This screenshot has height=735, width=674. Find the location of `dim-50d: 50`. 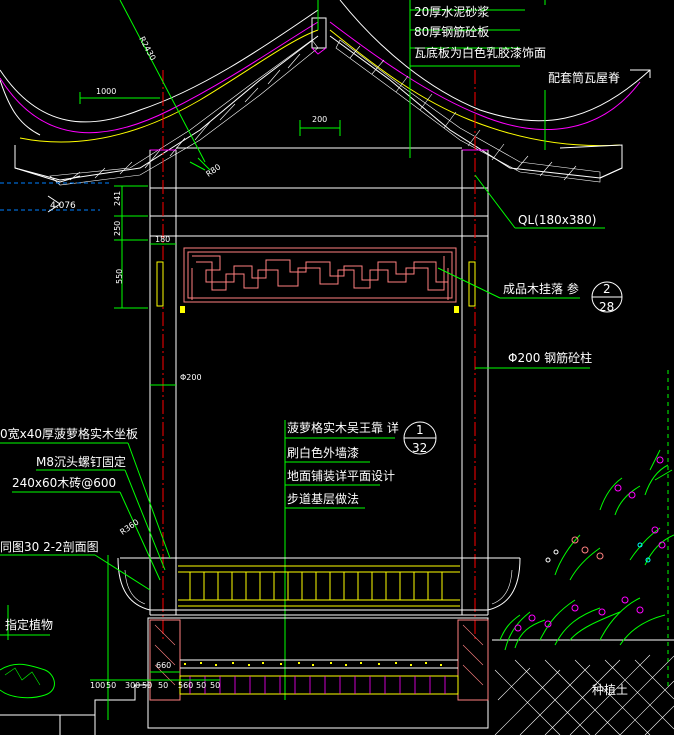

dim-50d: 50 is located at coordinates (201, 685).